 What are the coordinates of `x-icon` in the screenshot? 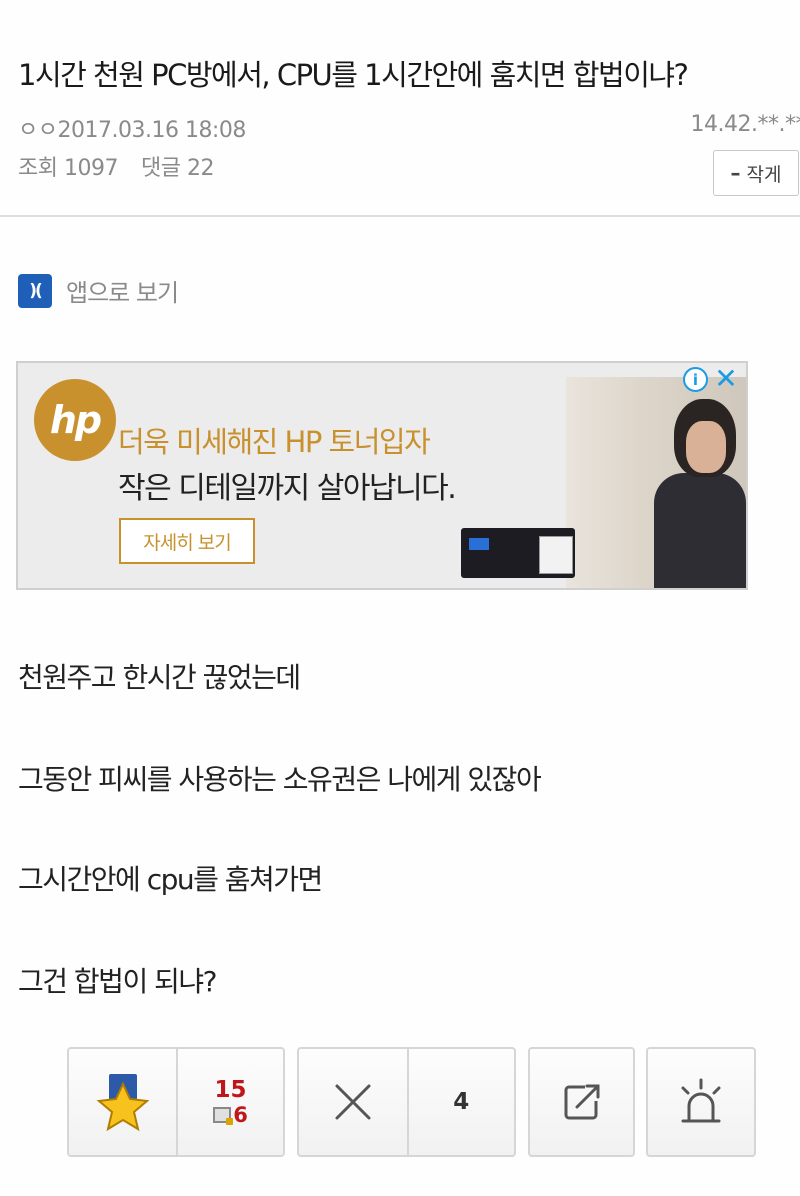 It's located at (353, 1102).